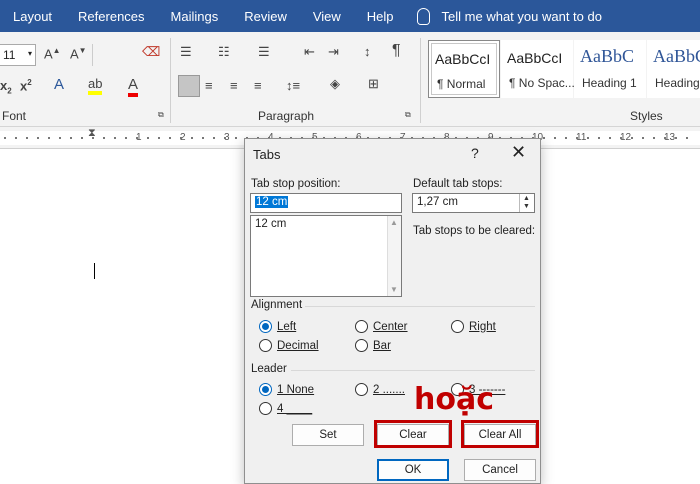 This screenshot has width=700, height=484. What do you see at coordinates (396, 51) in the screenshot?
I see `show-marks-icon: ¶` at bounding box center [396, 51].